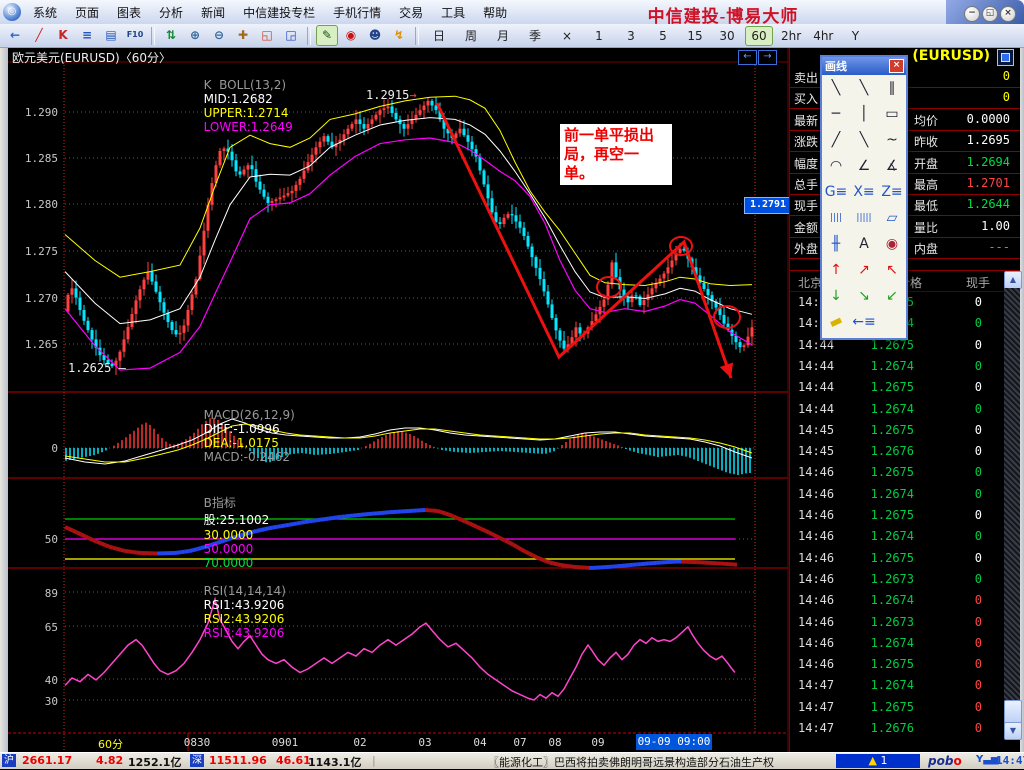  What do you see at coordinates (836, 140) in the screenshot?
I see `segment-tool: ╱` at bounding box center [836, 140].